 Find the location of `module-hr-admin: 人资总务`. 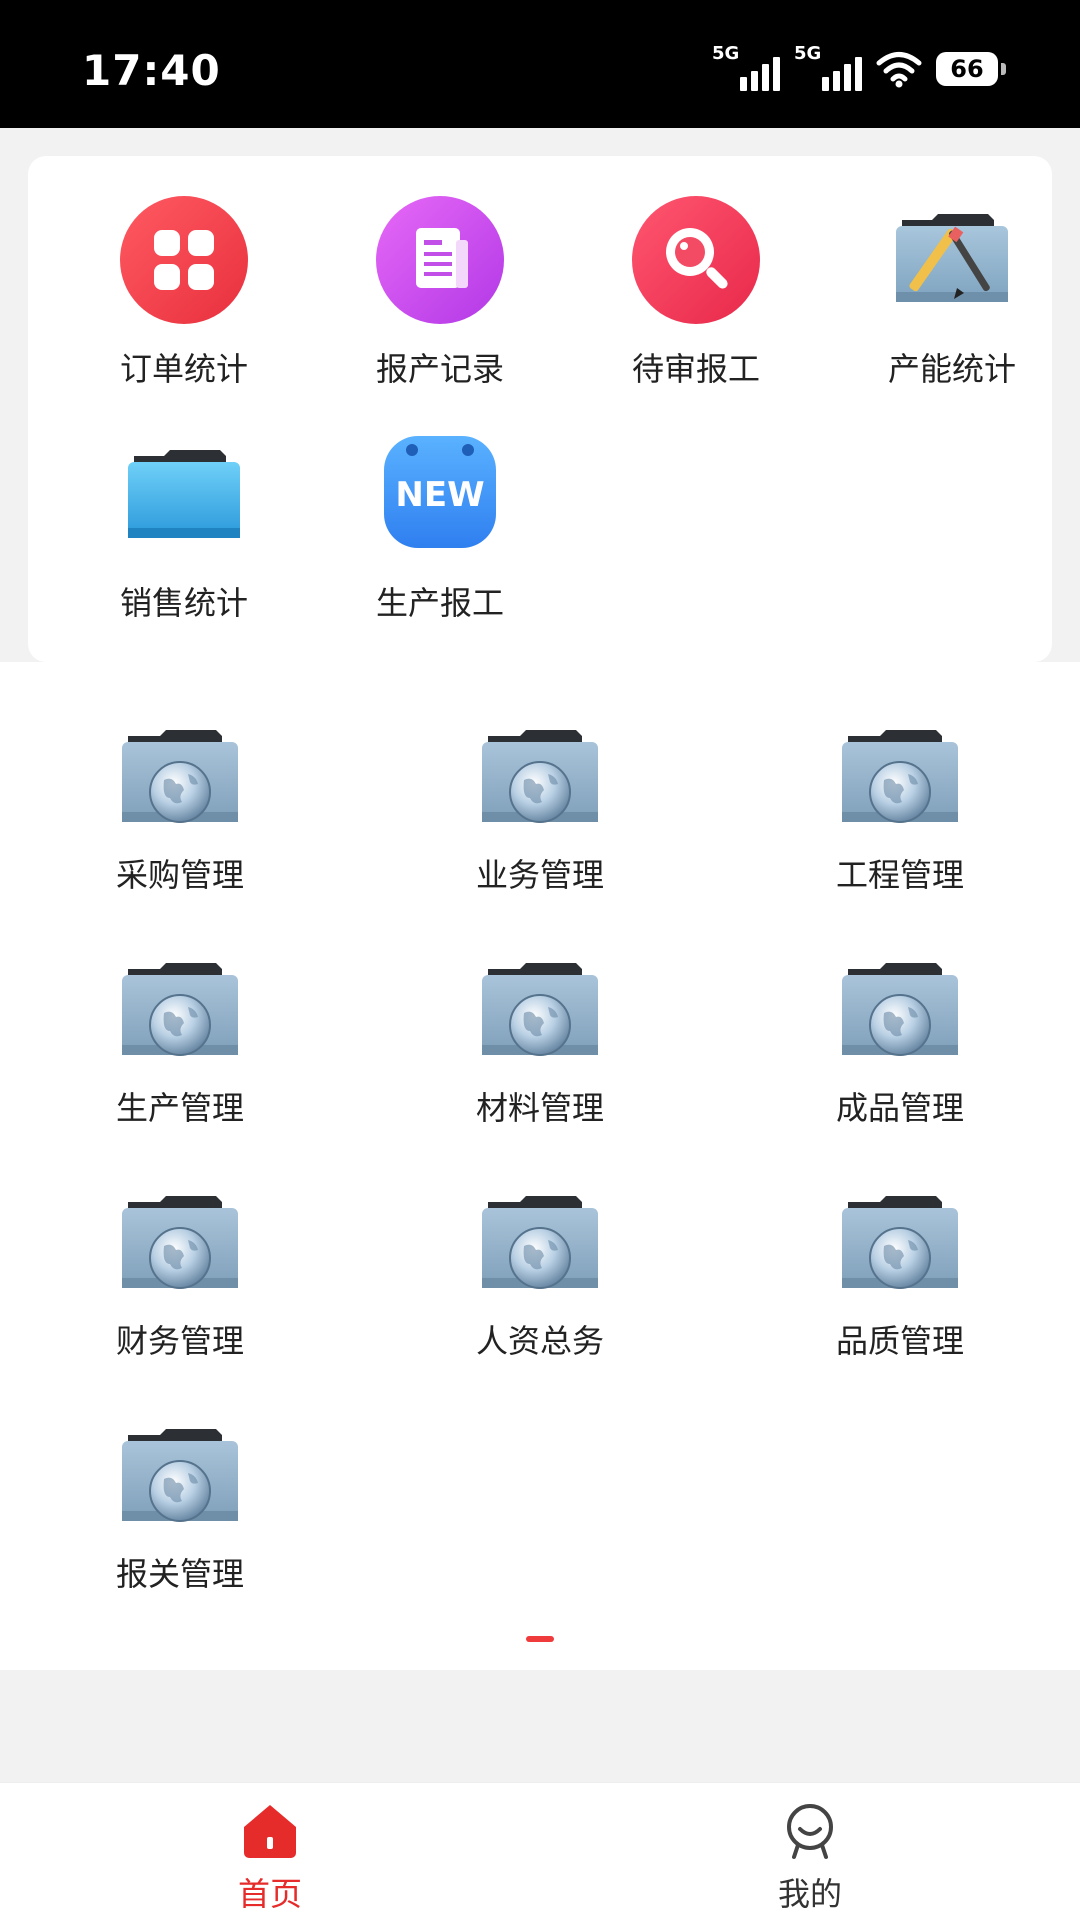

module-hr-admin: 人资总务 is located at coordinates (540, 1244).